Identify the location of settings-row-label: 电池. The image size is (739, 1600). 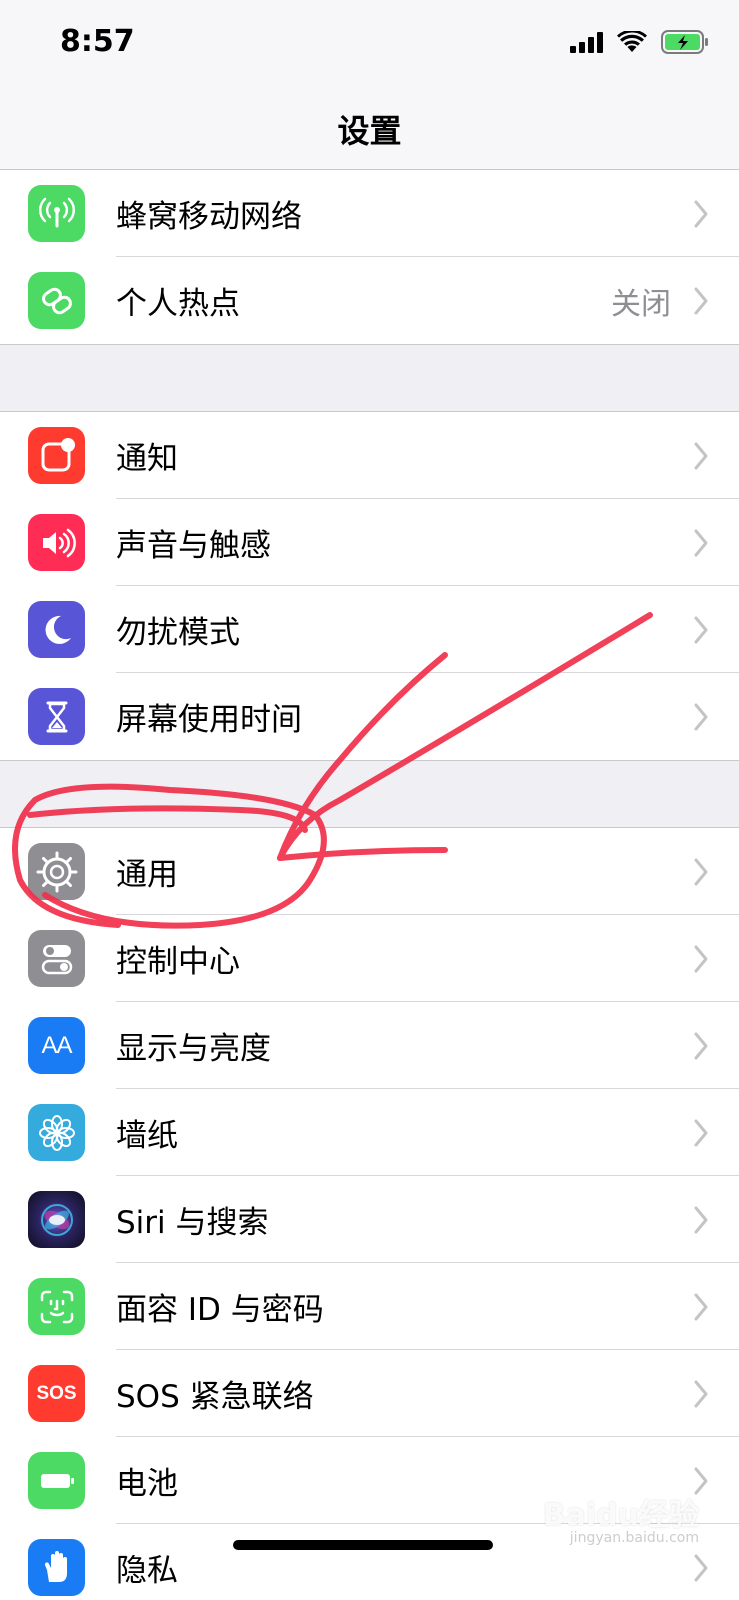
(147, 1484).